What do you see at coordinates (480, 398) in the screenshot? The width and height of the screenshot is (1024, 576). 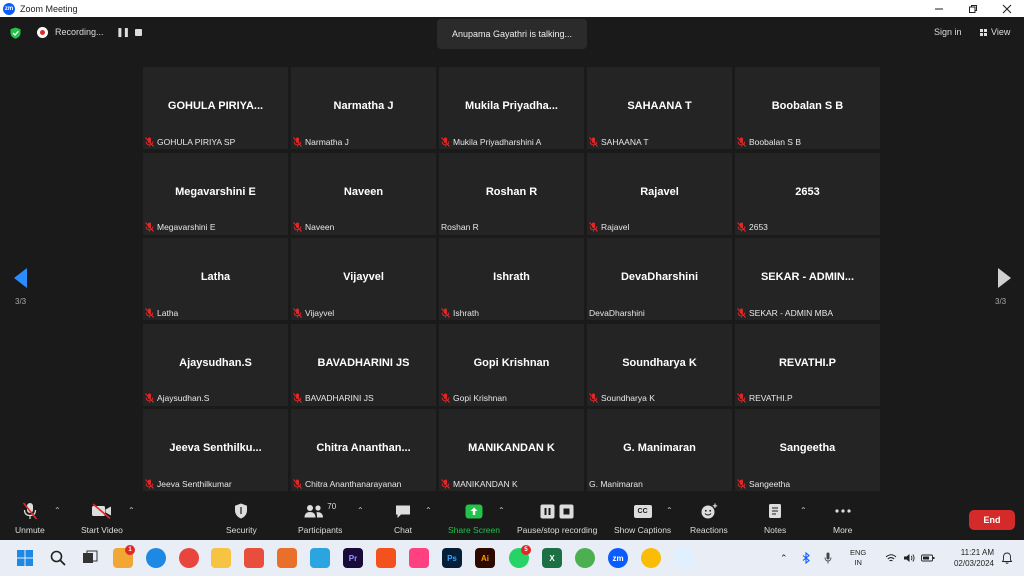 I see `participant-label-text: Gopi Krishnan` at bounding box center [480, 398].